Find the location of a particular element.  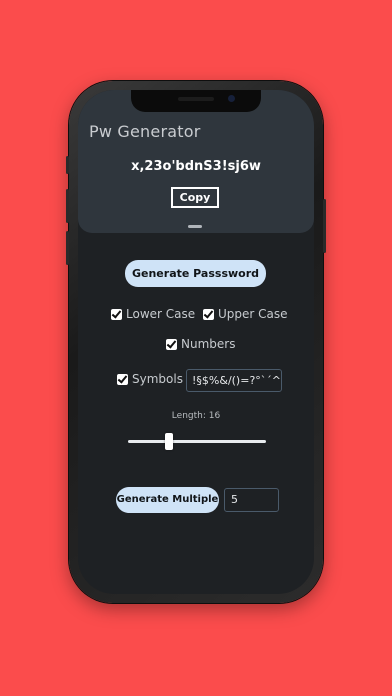

volume-down-button is located at coordinates (67, 248).